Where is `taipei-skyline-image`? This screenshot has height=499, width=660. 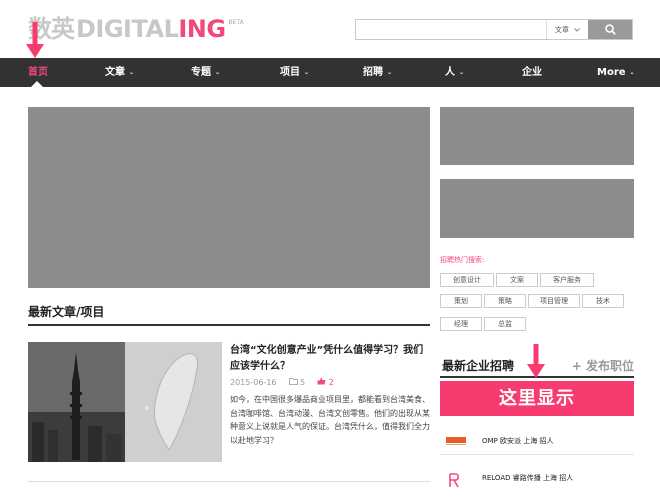
taipei-skyline-image is located at coordinates (76, 402).